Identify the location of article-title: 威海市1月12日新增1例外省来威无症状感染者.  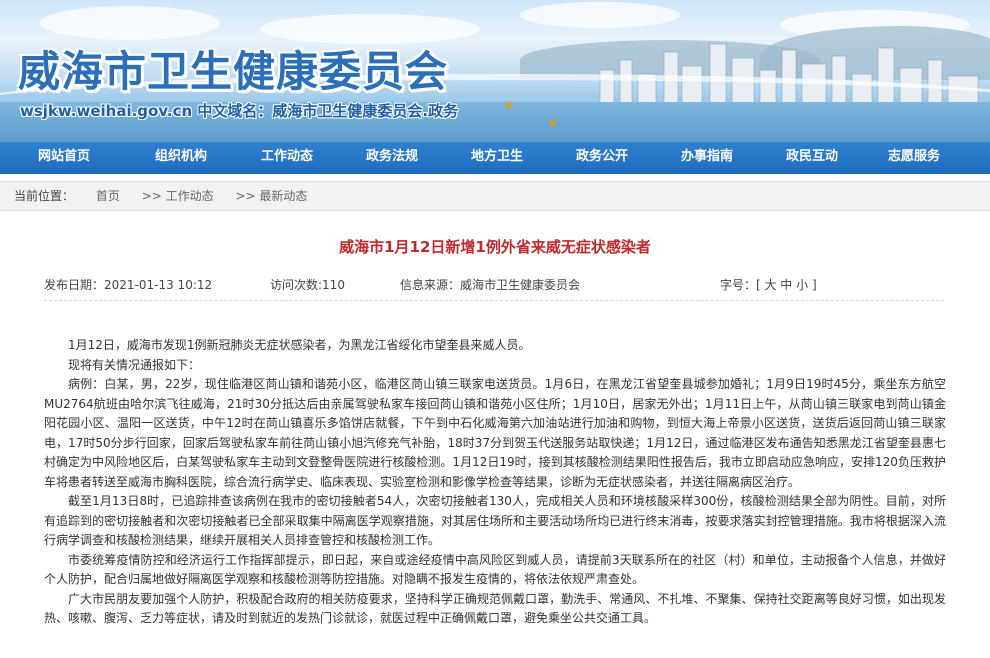
(495, 247).